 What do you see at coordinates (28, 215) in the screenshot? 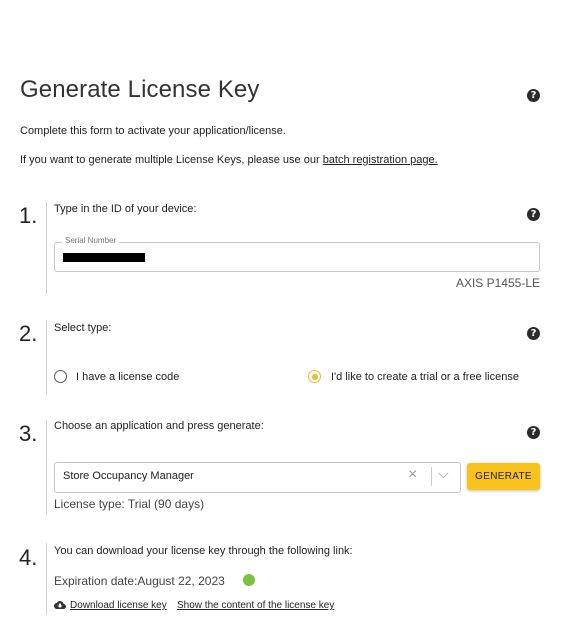
I see `step-1-number: 1.` at bounding box center [28, 215].